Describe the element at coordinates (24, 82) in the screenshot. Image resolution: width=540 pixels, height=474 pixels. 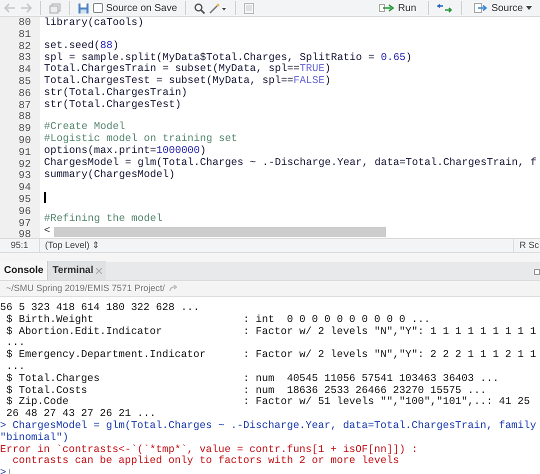
I see `line-number: 85` at that location.